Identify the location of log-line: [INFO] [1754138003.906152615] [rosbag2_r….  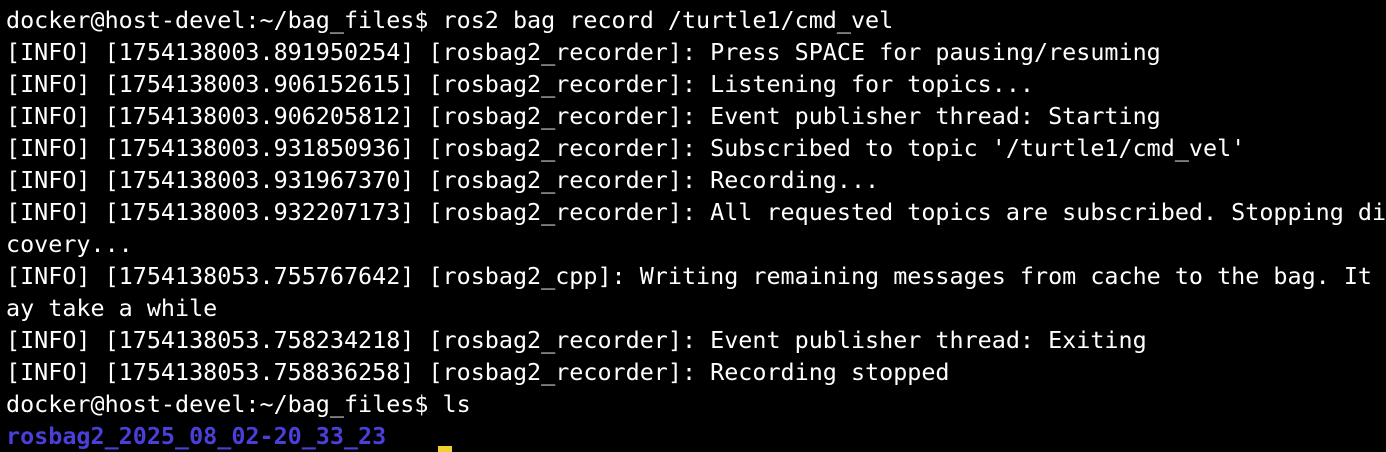
(520, 84).